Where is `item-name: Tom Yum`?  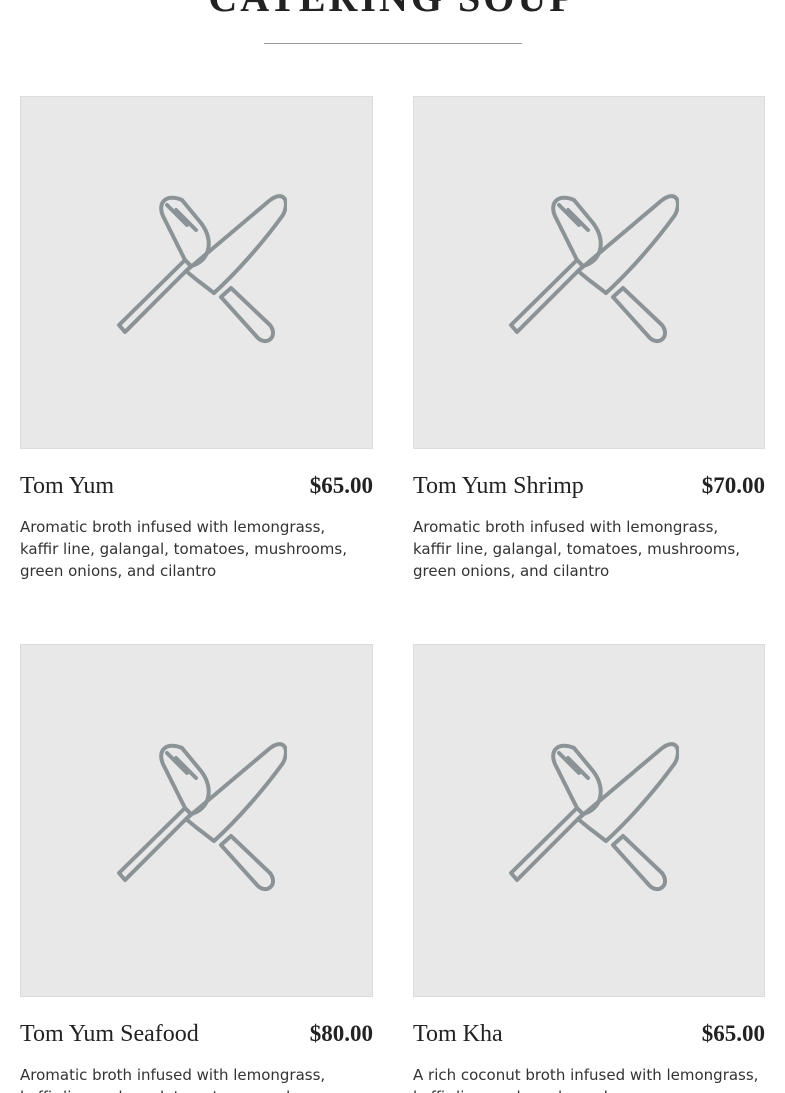
item-name: Tom Yum is located at coordinates (67, 486).